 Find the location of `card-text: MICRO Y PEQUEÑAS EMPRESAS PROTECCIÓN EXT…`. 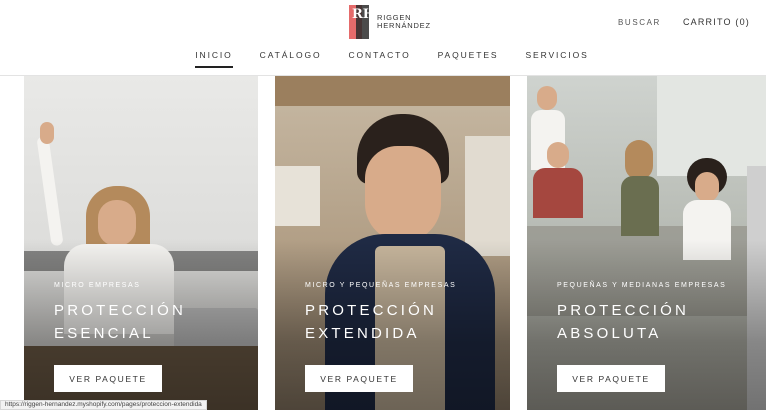

card-text: MICRO Y PEQUEÑAS EMPRESAS PROTECCIÓN EXT… is located at coordinates (380, 313).